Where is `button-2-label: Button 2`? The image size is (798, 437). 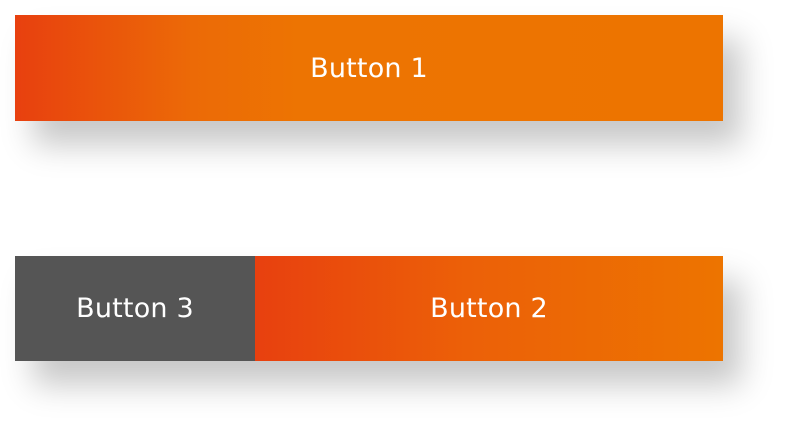
button-2-label: Button 2 is located at coordinates (489, 308).